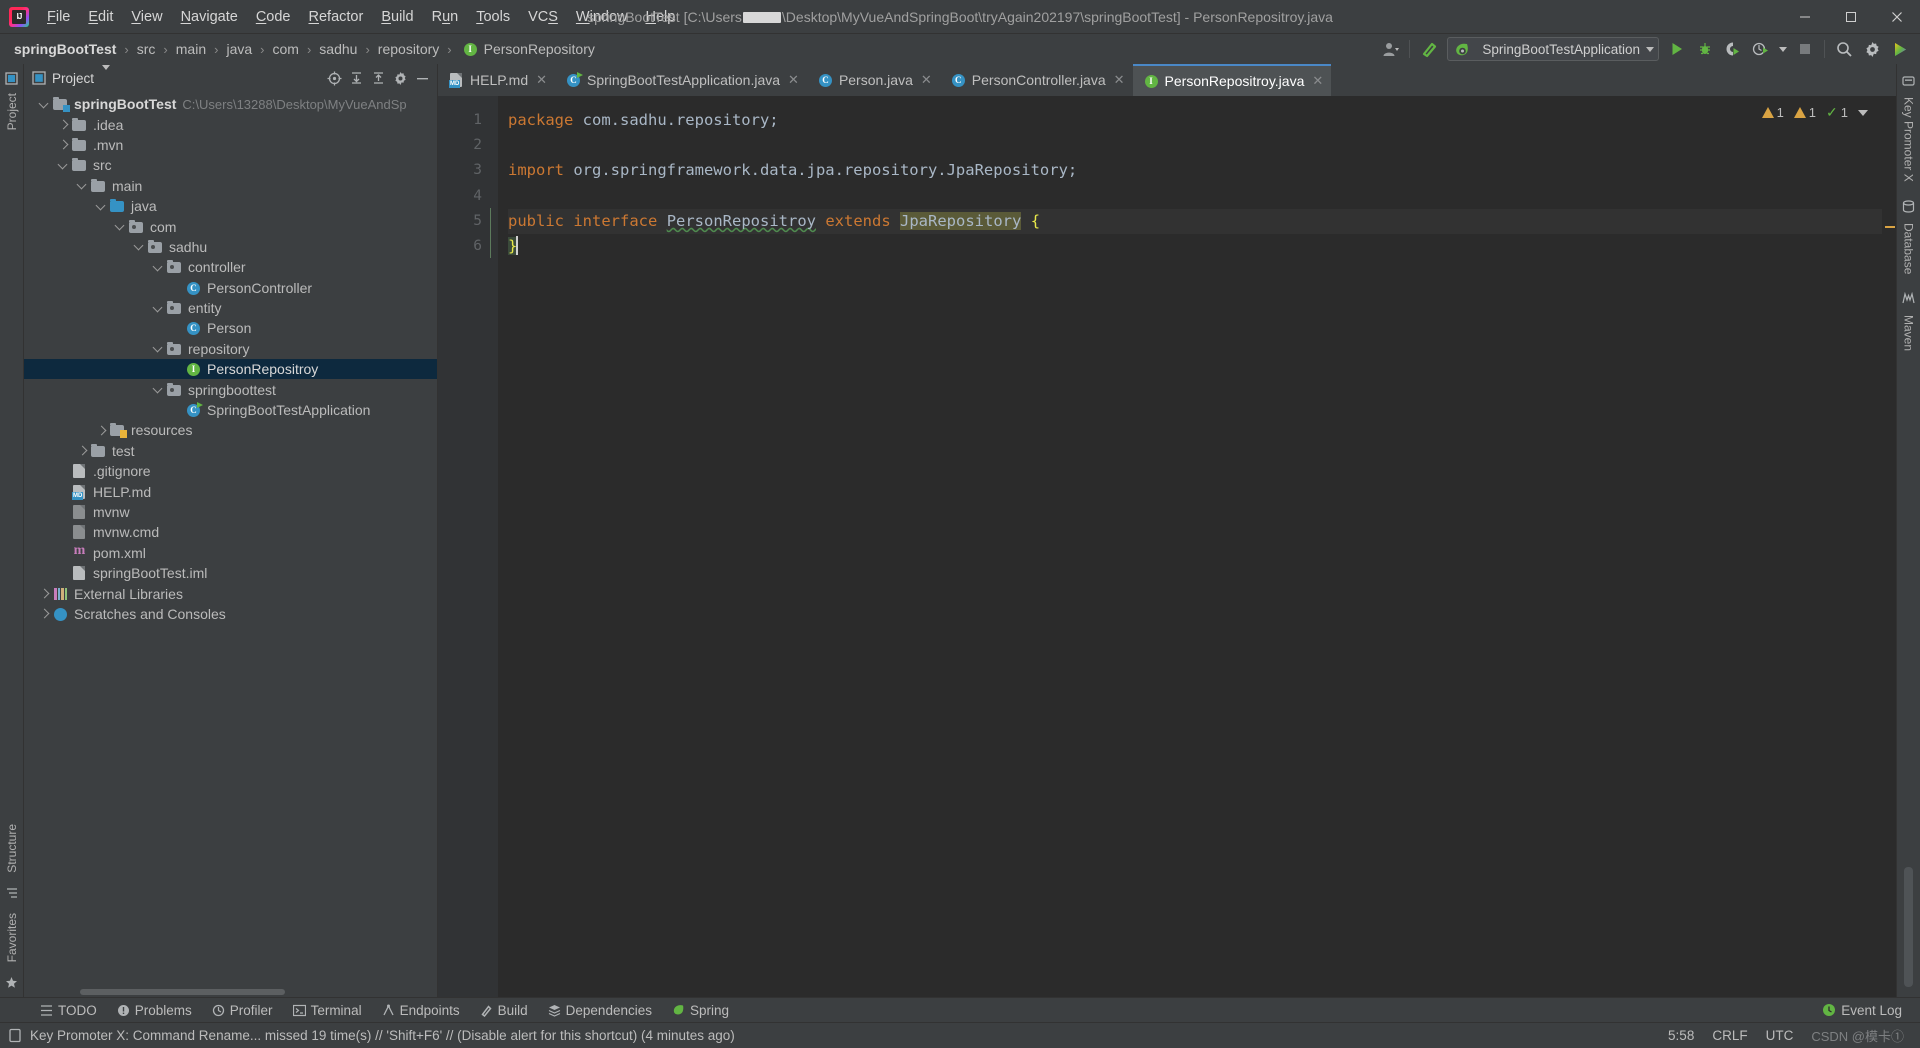 The height and width of the screenshot is (1048, 1920). Describe the element at coordinates (230, 124) in the screenshot. I see `tree-node--idea: .idea` at that location.